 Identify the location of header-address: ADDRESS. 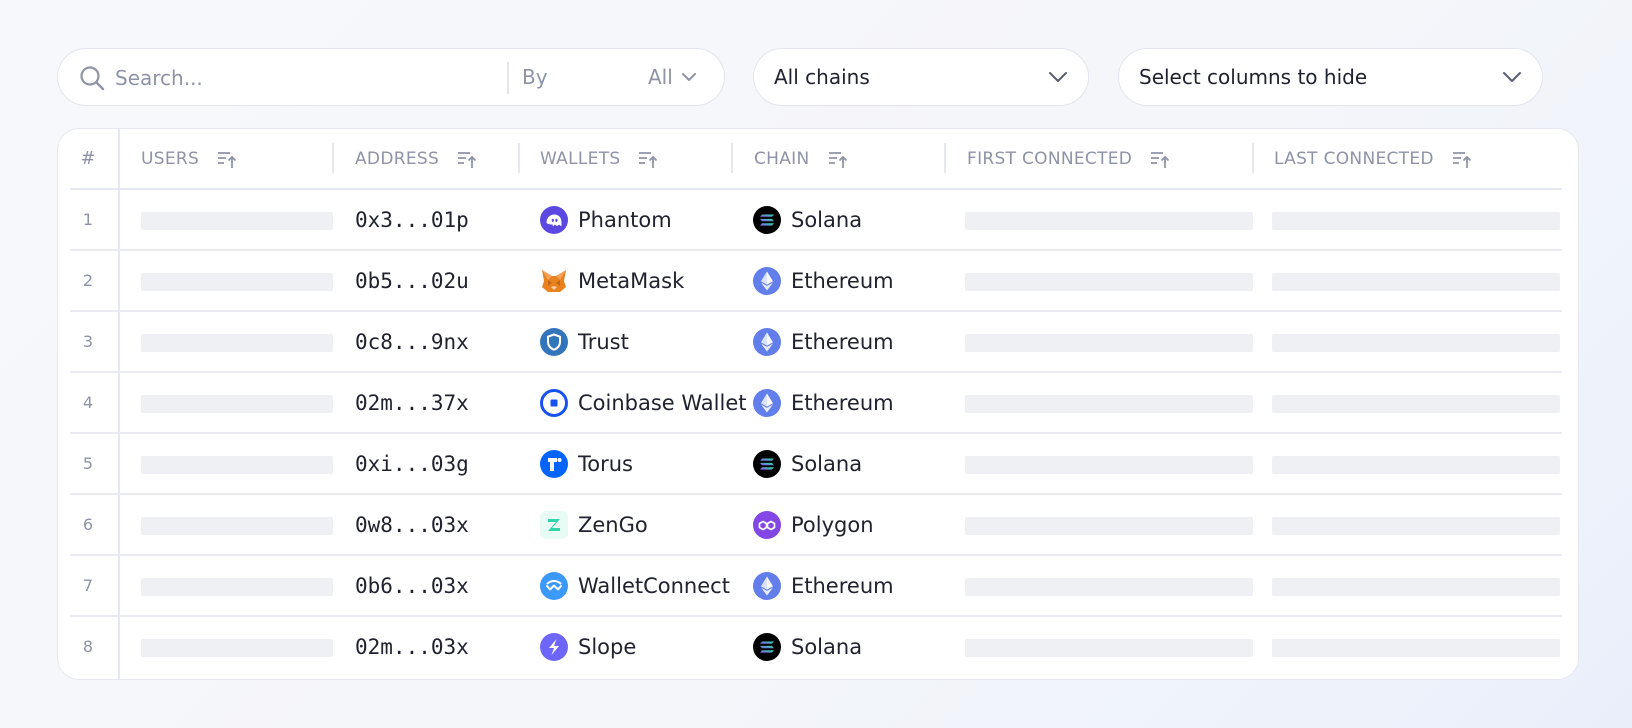
(416, 158).